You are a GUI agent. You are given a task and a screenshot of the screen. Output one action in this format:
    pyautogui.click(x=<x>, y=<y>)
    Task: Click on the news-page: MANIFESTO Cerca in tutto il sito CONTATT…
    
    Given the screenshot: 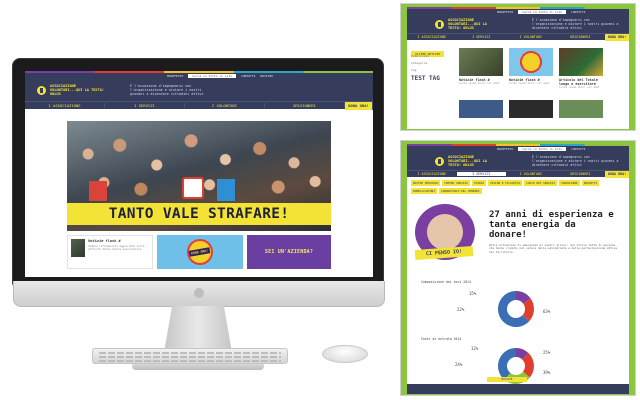 What is the action you would take?
    pyautogui.click(x=518, y=68)
    